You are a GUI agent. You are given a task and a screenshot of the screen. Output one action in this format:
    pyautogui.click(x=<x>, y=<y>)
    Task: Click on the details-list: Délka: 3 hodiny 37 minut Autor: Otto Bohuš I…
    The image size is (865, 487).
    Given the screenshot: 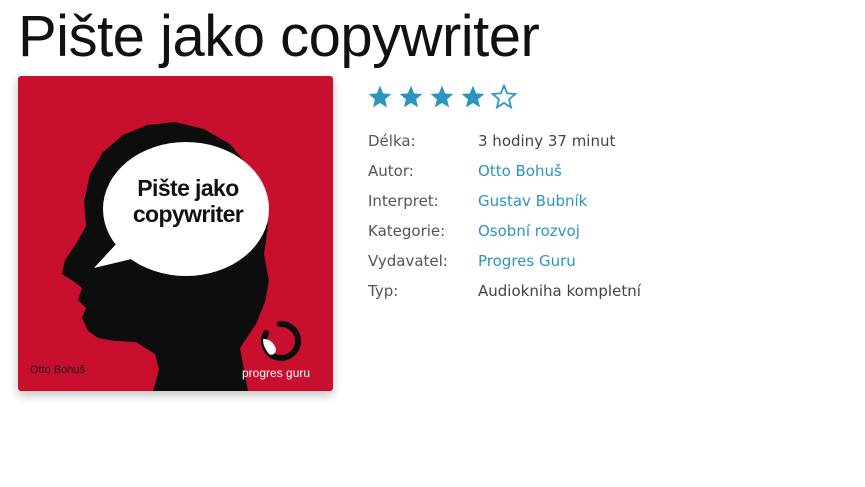 What is the action you would take?
    pyautogui.click(x=538, y=216)
    